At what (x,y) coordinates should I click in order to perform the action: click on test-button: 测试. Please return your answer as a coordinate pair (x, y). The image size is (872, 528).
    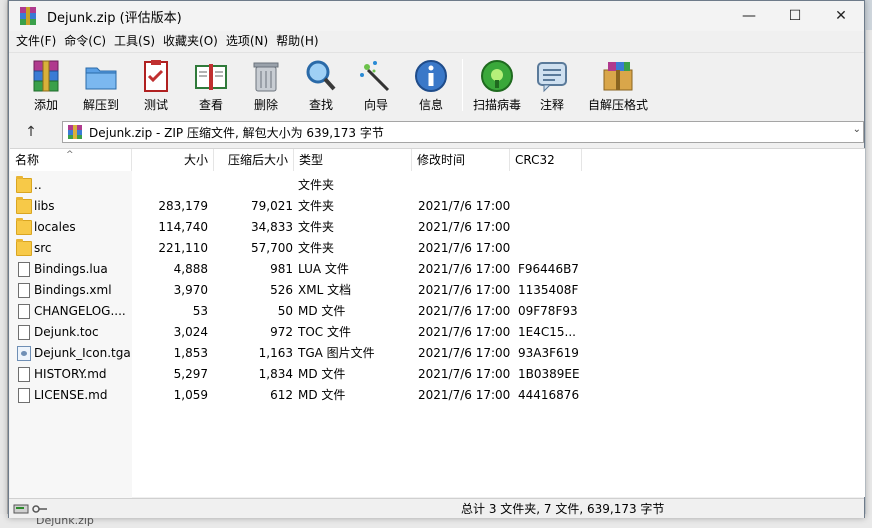
    Looking at the image, I should click on (156, 85).